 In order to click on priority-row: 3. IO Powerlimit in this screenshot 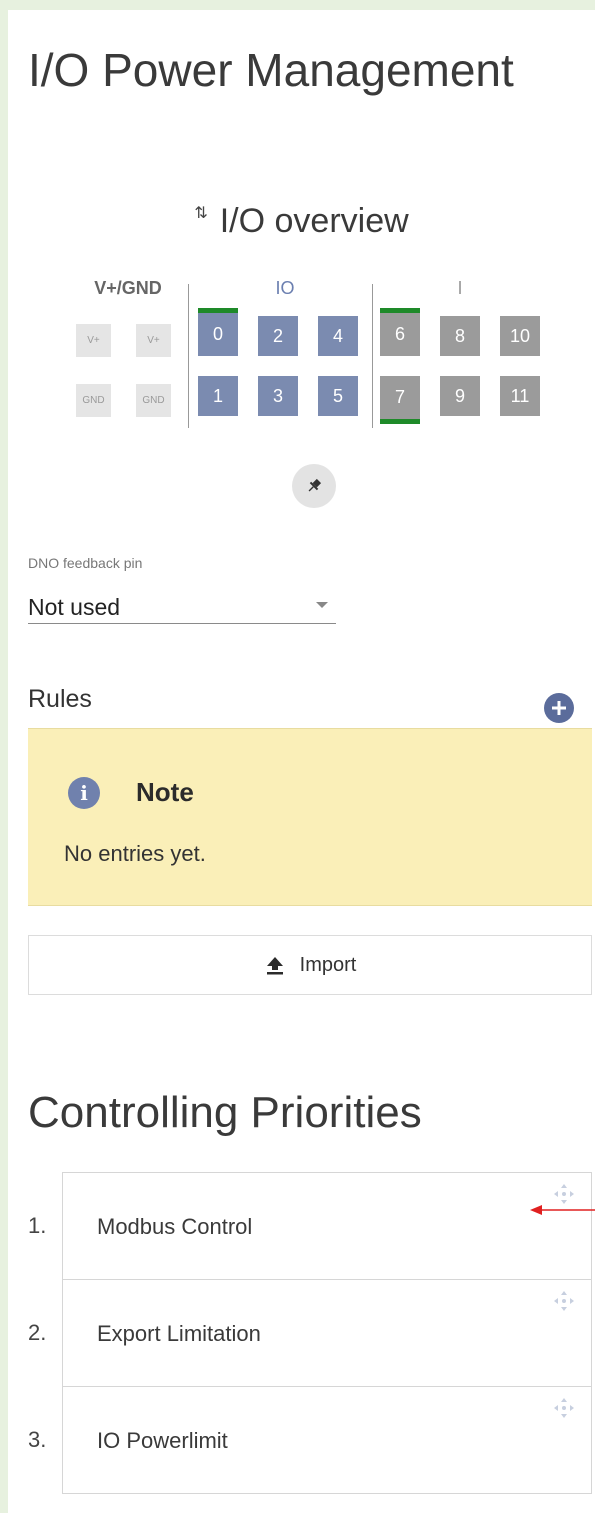, I will do `click(301, 1440)`.